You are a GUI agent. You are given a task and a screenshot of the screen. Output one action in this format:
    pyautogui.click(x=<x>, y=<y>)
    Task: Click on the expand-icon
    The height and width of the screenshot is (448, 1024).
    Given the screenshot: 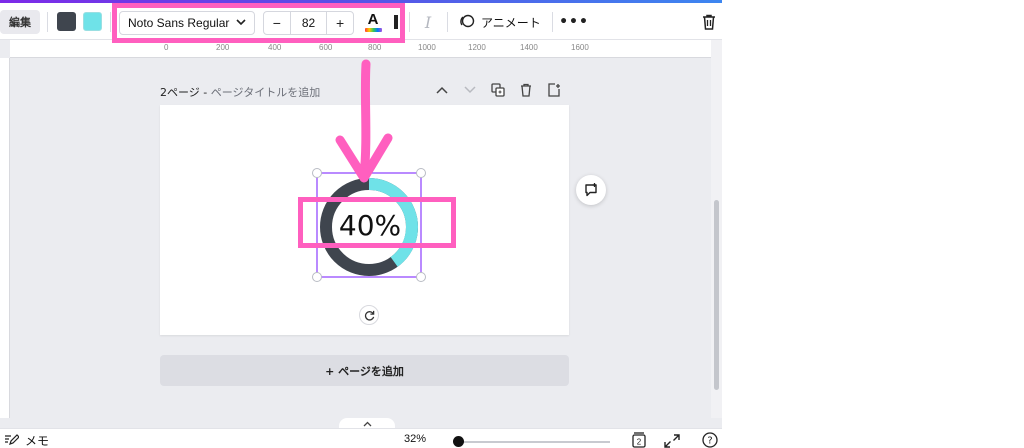 What is the action you would take?
    pyautogui.click(x=672, y=440)
    